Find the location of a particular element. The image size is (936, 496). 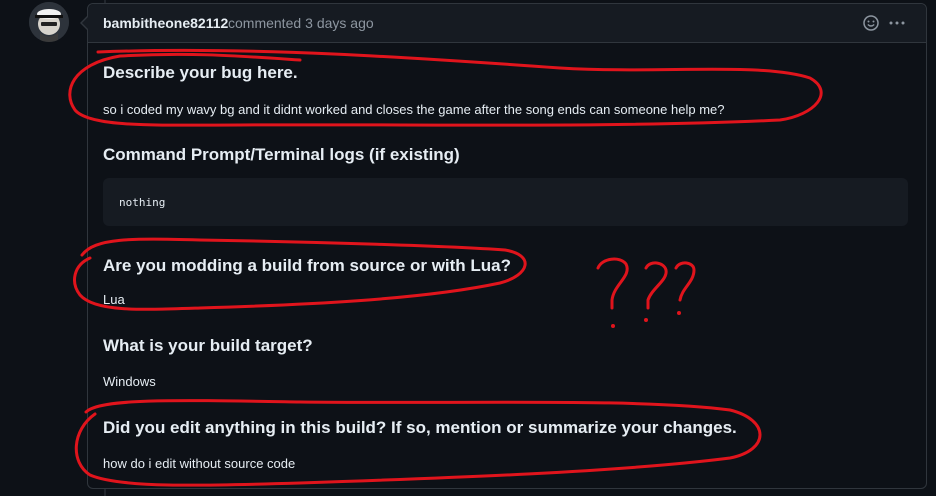

code-block: nothing is located at coordinates (505, 202).